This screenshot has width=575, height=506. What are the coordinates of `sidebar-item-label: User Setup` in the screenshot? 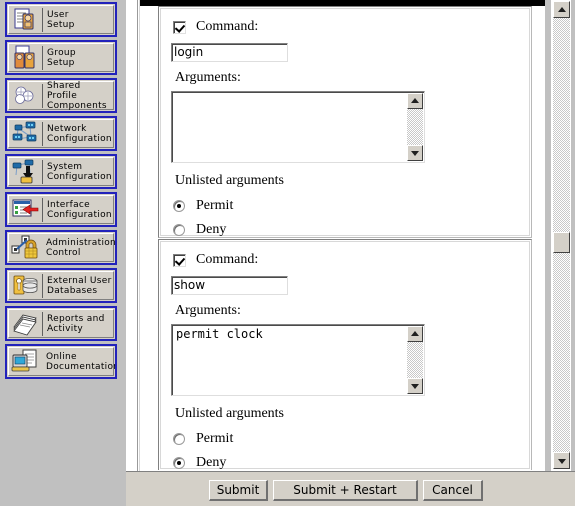 It's located at (61, 19).